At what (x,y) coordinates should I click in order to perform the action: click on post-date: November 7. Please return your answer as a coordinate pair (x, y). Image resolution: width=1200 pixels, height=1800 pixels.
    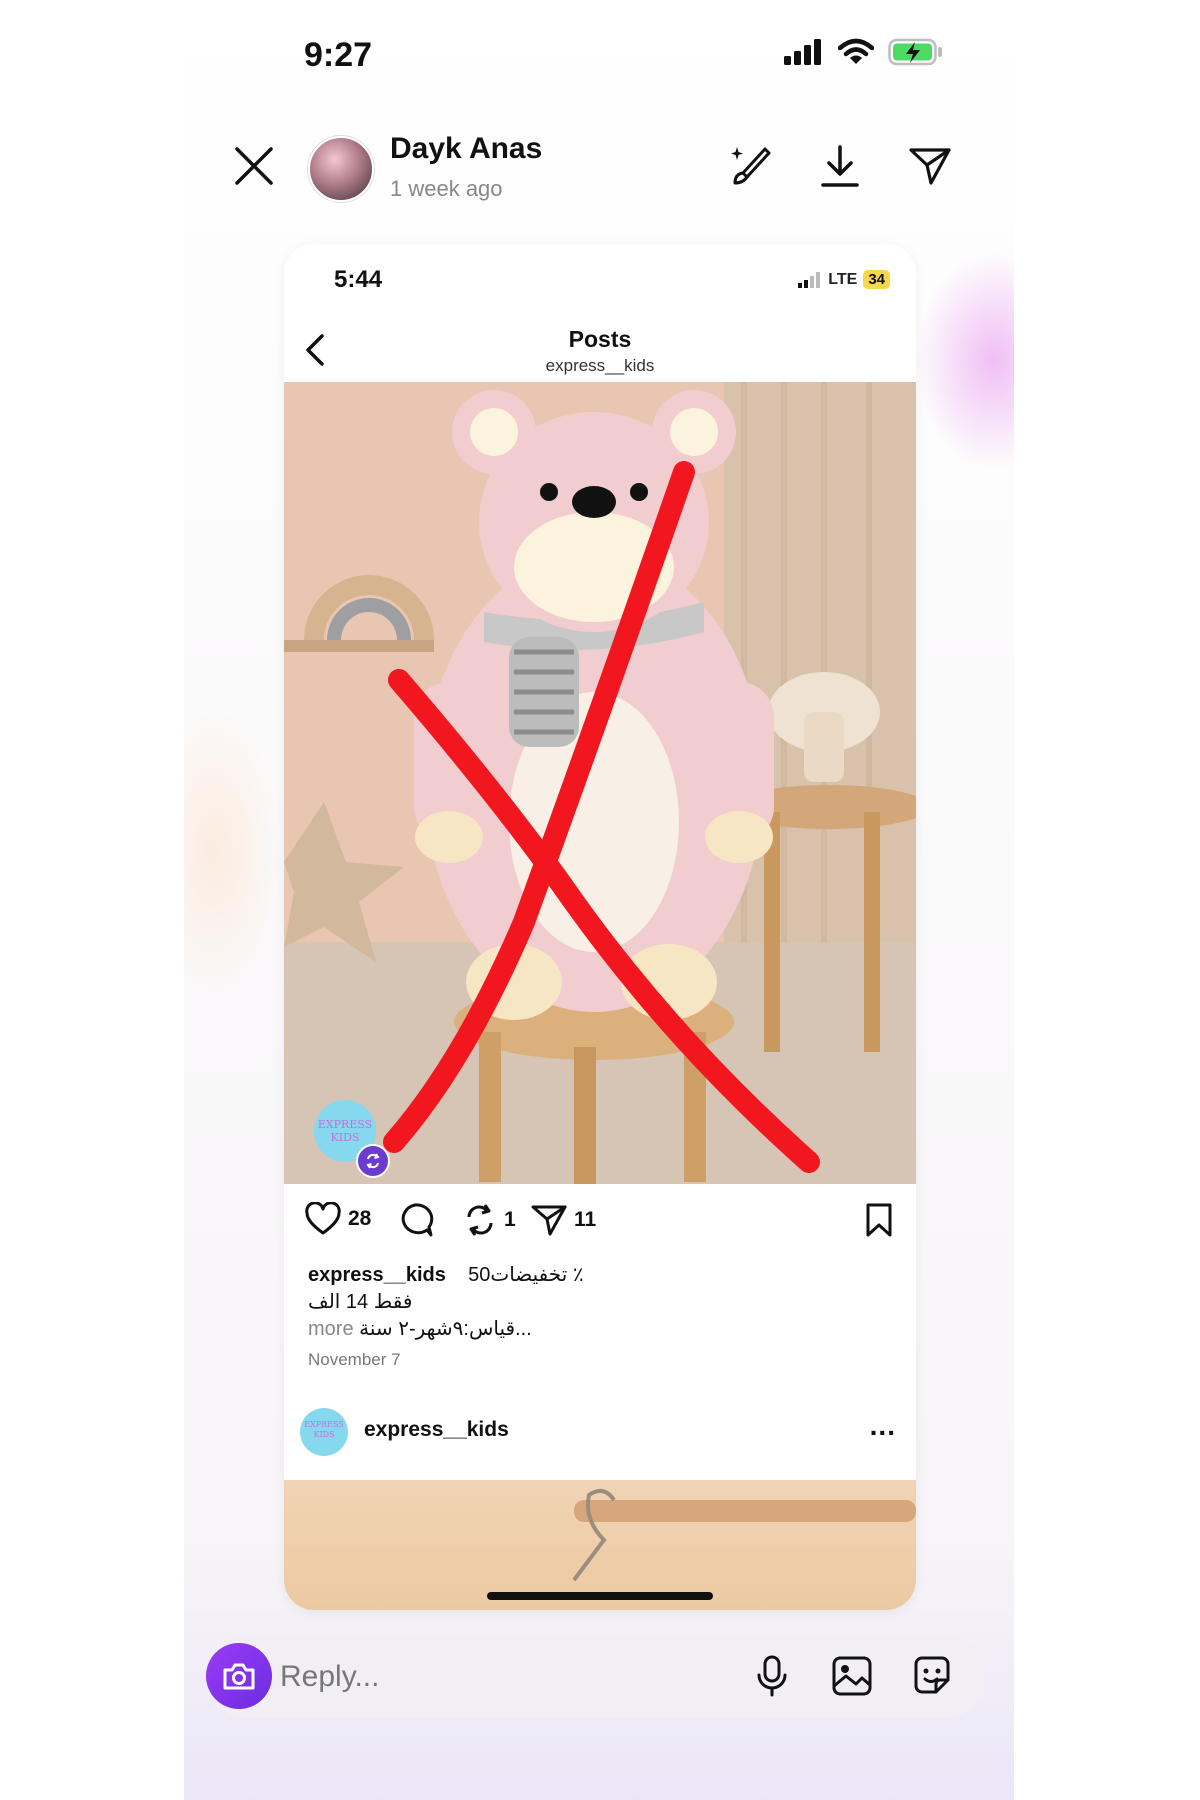
    Looking at the image, I should click on (354, 1359).